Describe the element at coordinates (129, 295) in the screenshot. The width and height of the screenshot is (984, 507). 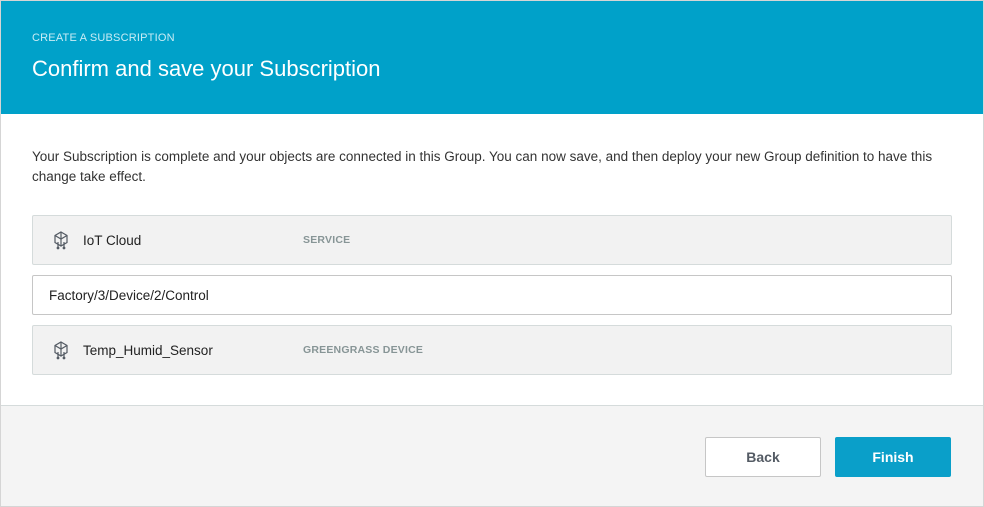
I see `topic-filter-value: Factory/3/Device/2/Control` at that location.